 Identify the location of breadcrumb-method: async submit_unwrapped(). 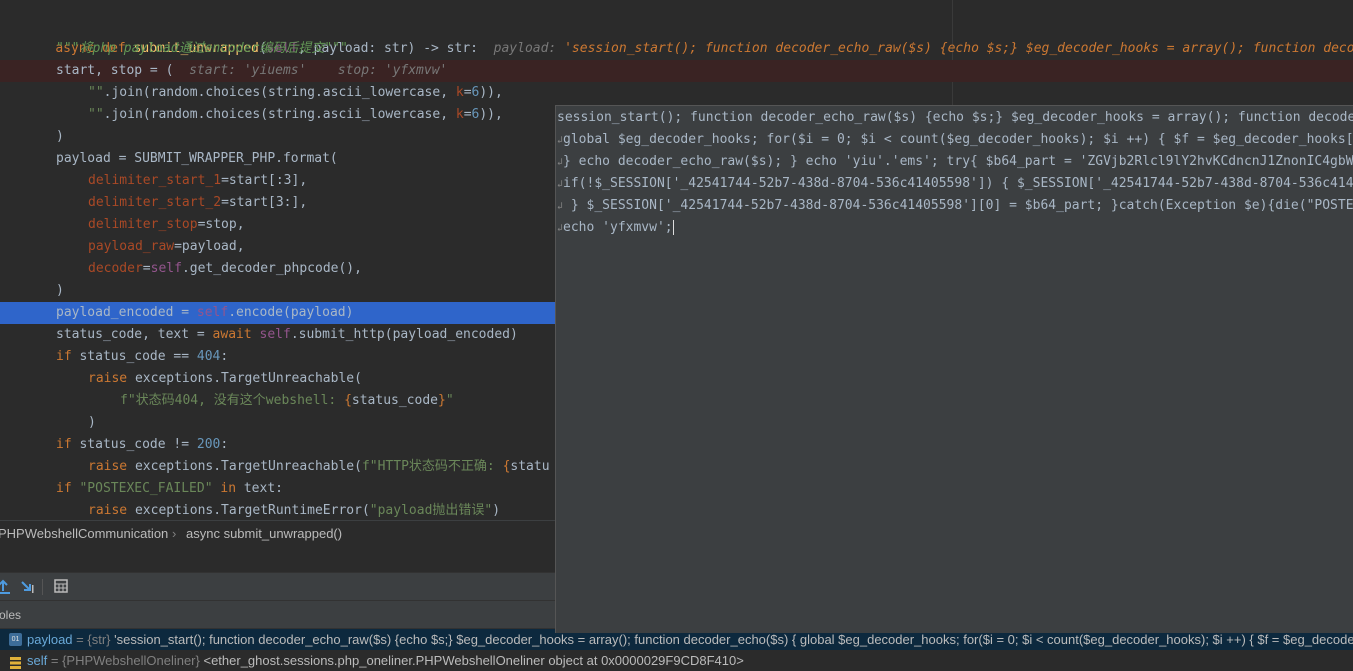
(264, 534).